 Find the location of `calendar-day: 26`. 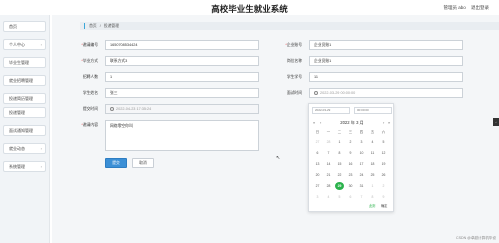

calendar-day: 26 is located at coordinates (383, 175).